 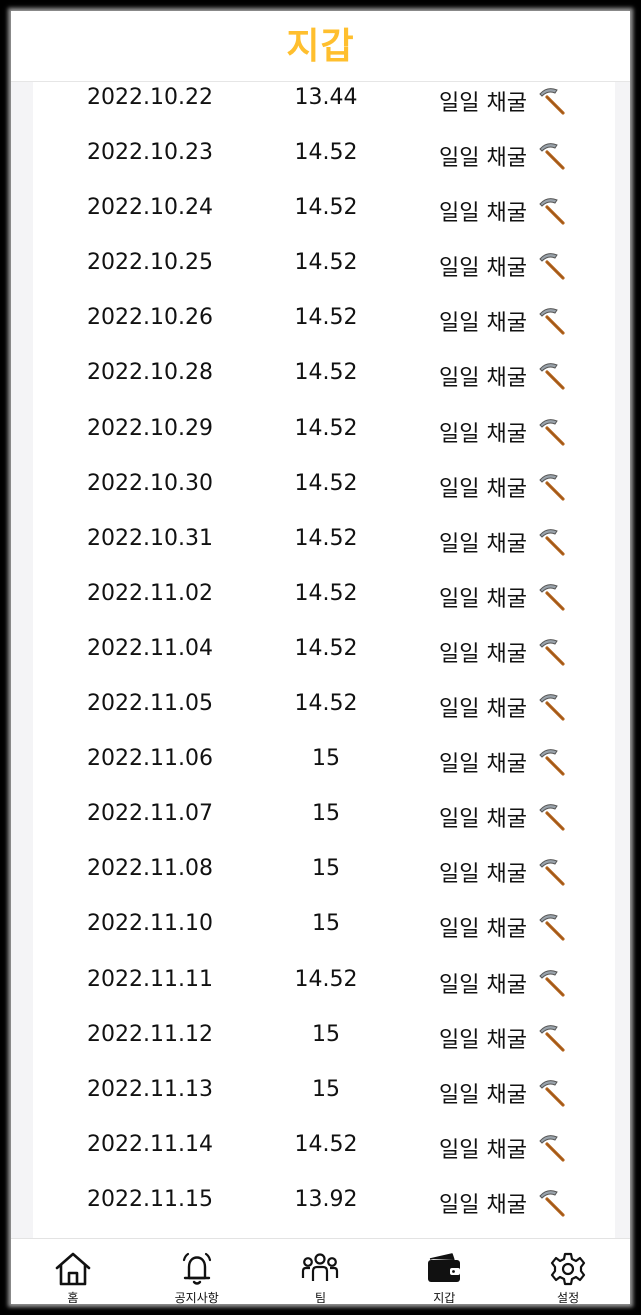 I want to click on transaction-date: 2022.10.31, so click(x=150, y=538).